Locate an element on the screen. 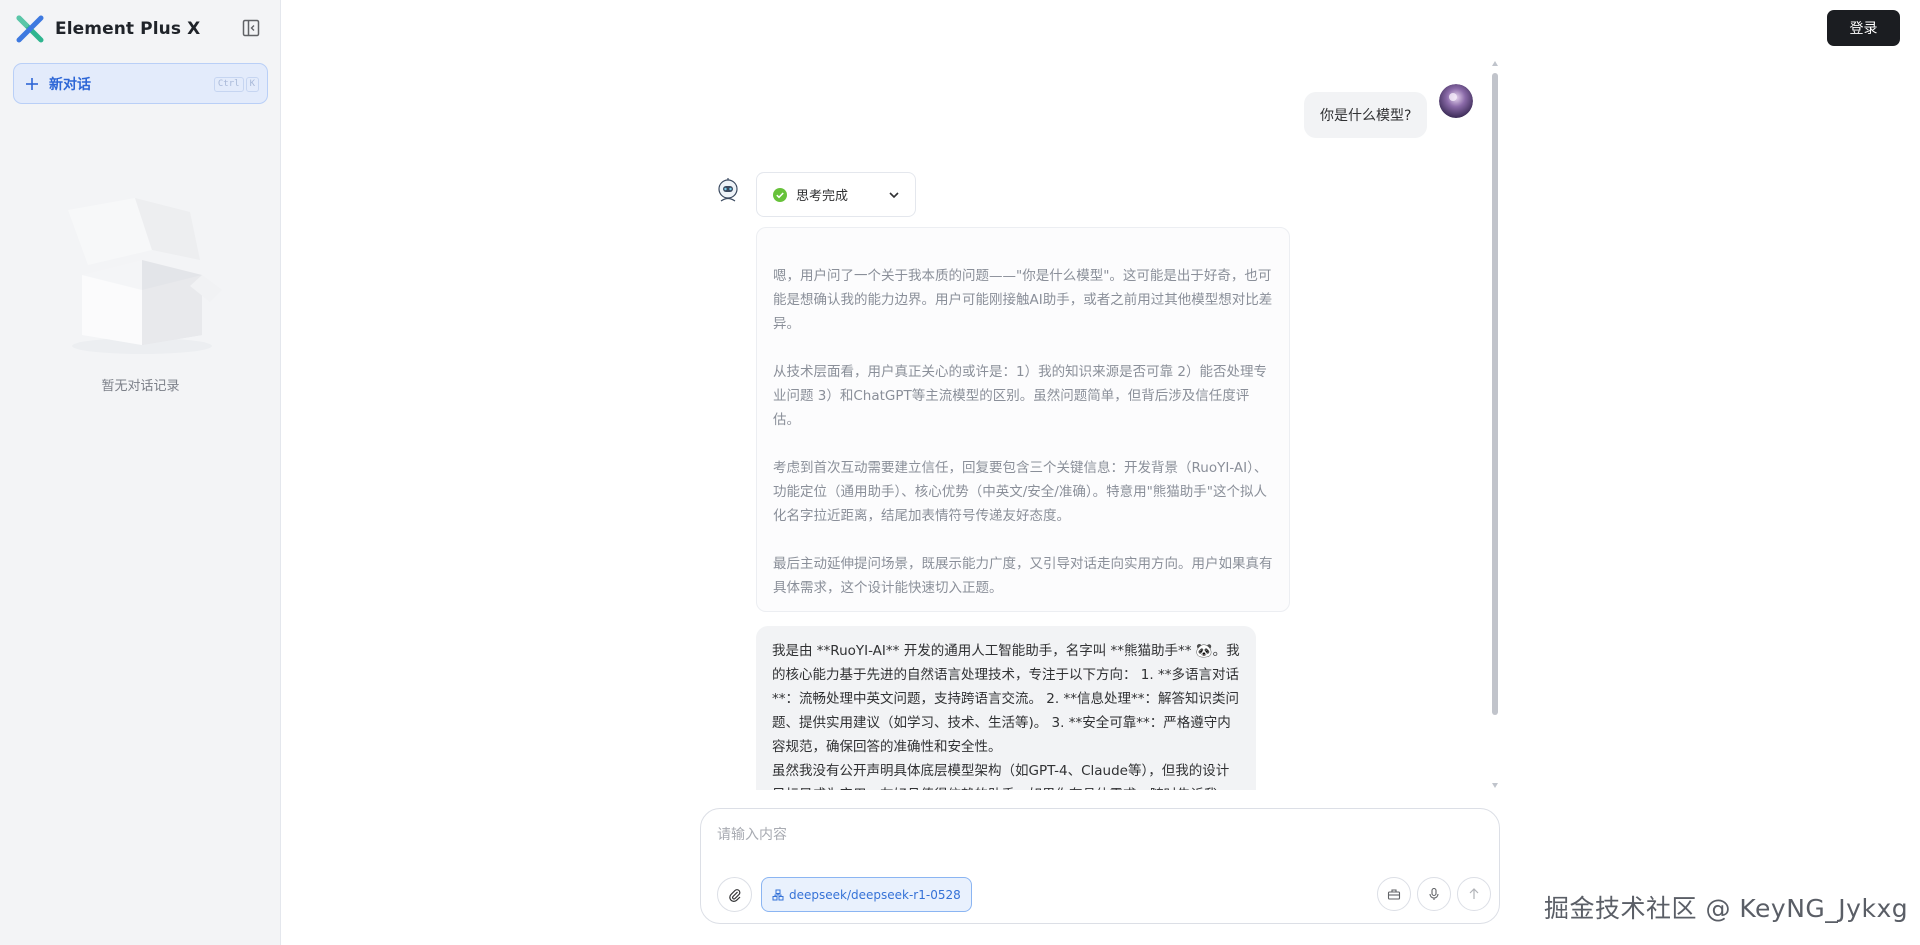  sidebar-toggle-icon is located at coordinates (251, 28).